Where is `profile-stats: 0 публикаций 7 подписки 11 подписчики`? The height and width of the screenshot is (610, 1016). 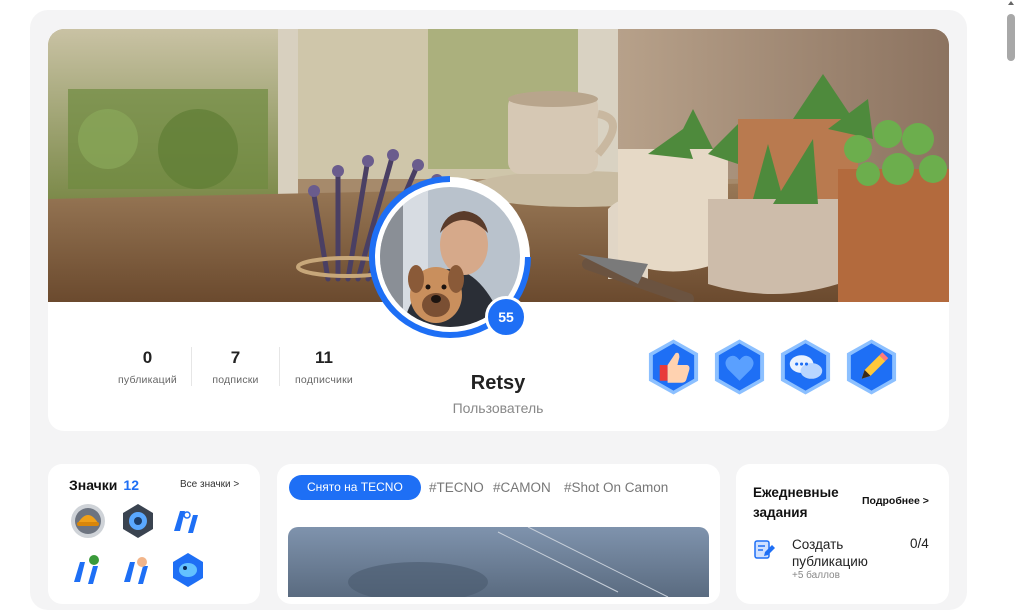 profile-stats: 0 публикаций 7 подписки 11 подписчики is located at coordinates (236, 366).